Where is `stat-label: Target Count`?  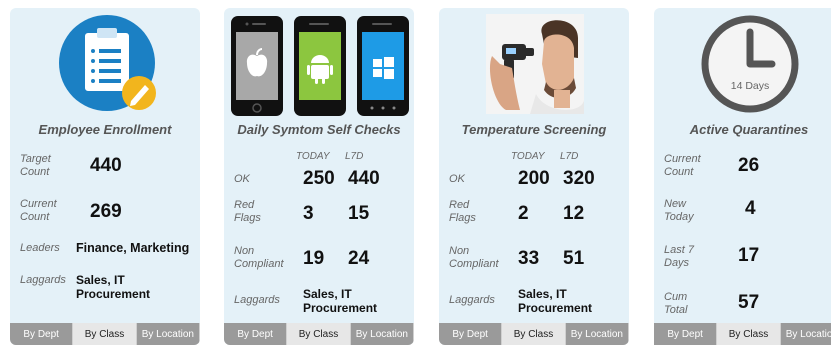 stat-label: Target Count is located at coordinates (35, 165).